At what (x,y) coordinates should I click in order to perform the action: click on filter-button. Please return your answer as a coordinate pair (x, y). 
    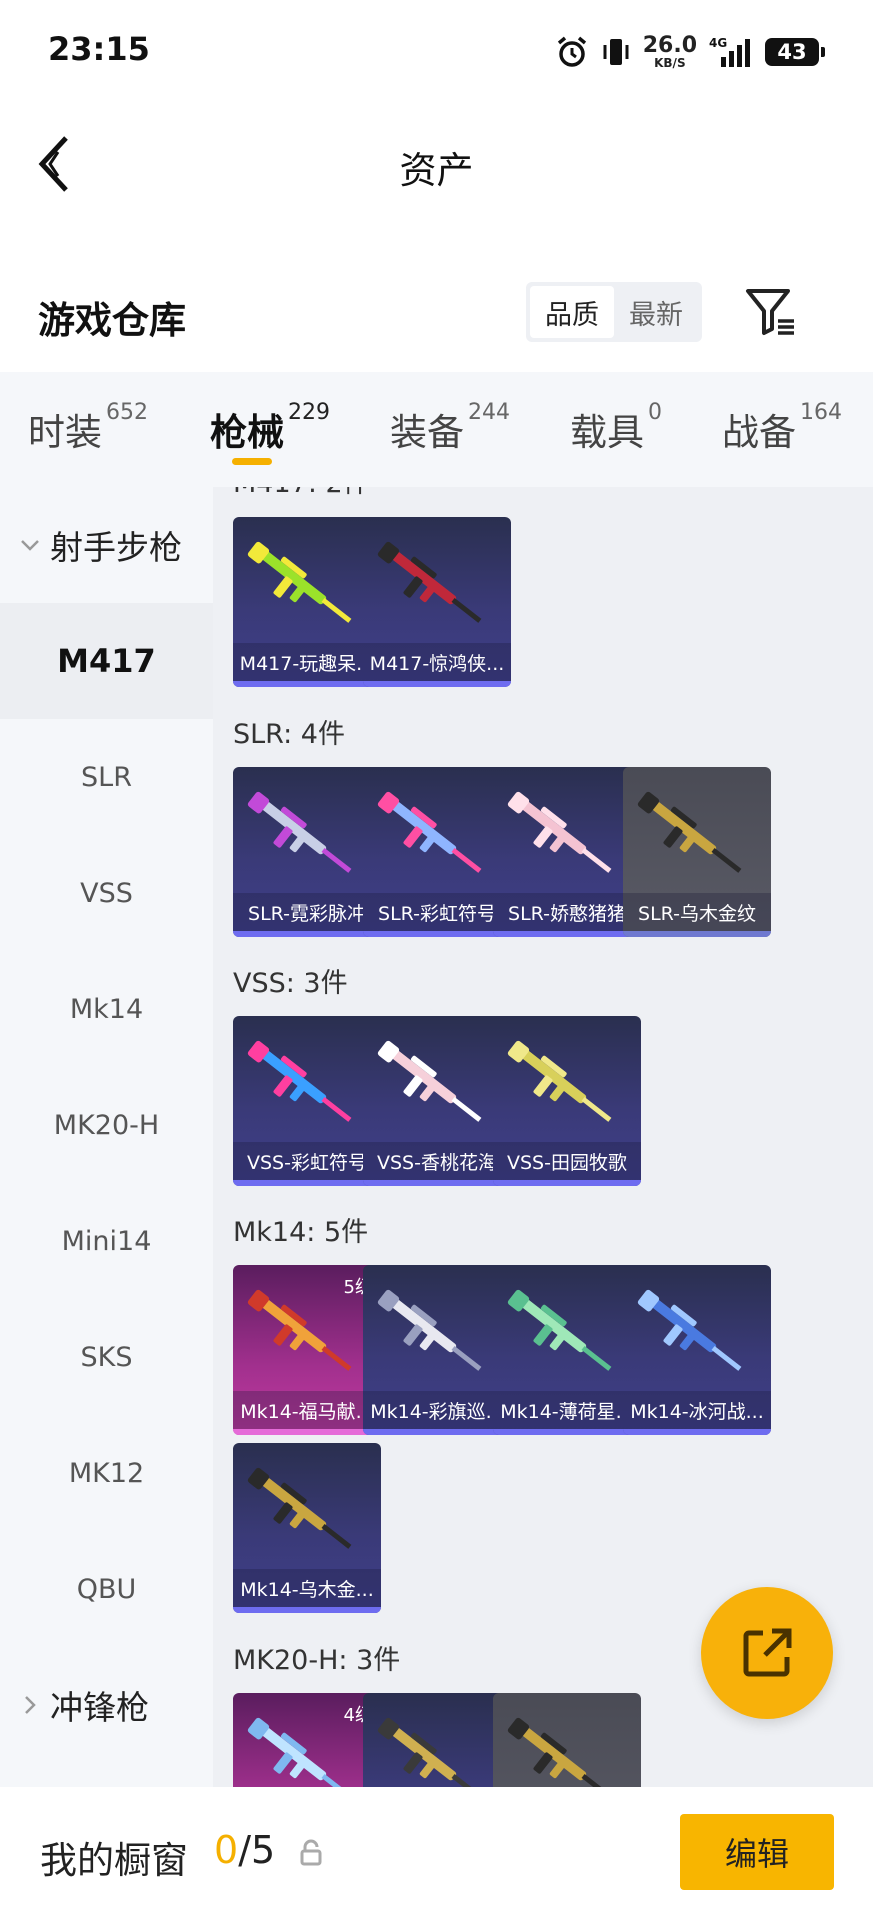
    Looking at the image, I should click on (771, 312).